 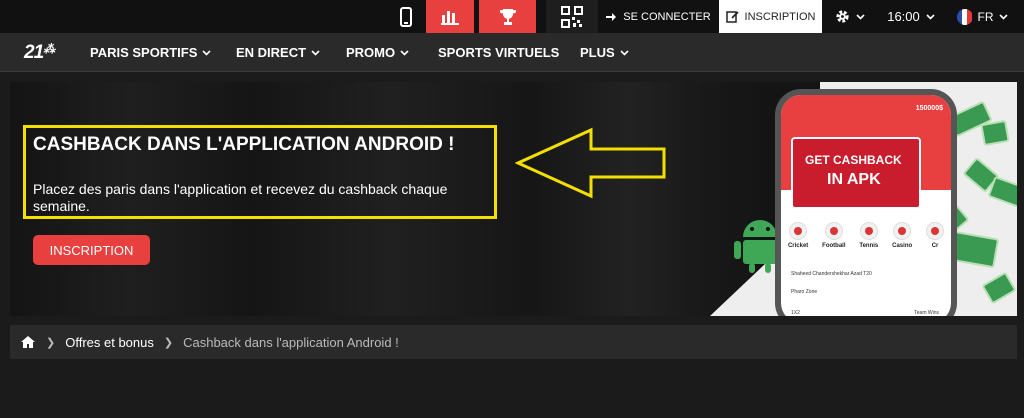 What do you see at coordinates (985, 16) in the screenshot?
I see `language-label: FR` at bounding box center [985, 16].